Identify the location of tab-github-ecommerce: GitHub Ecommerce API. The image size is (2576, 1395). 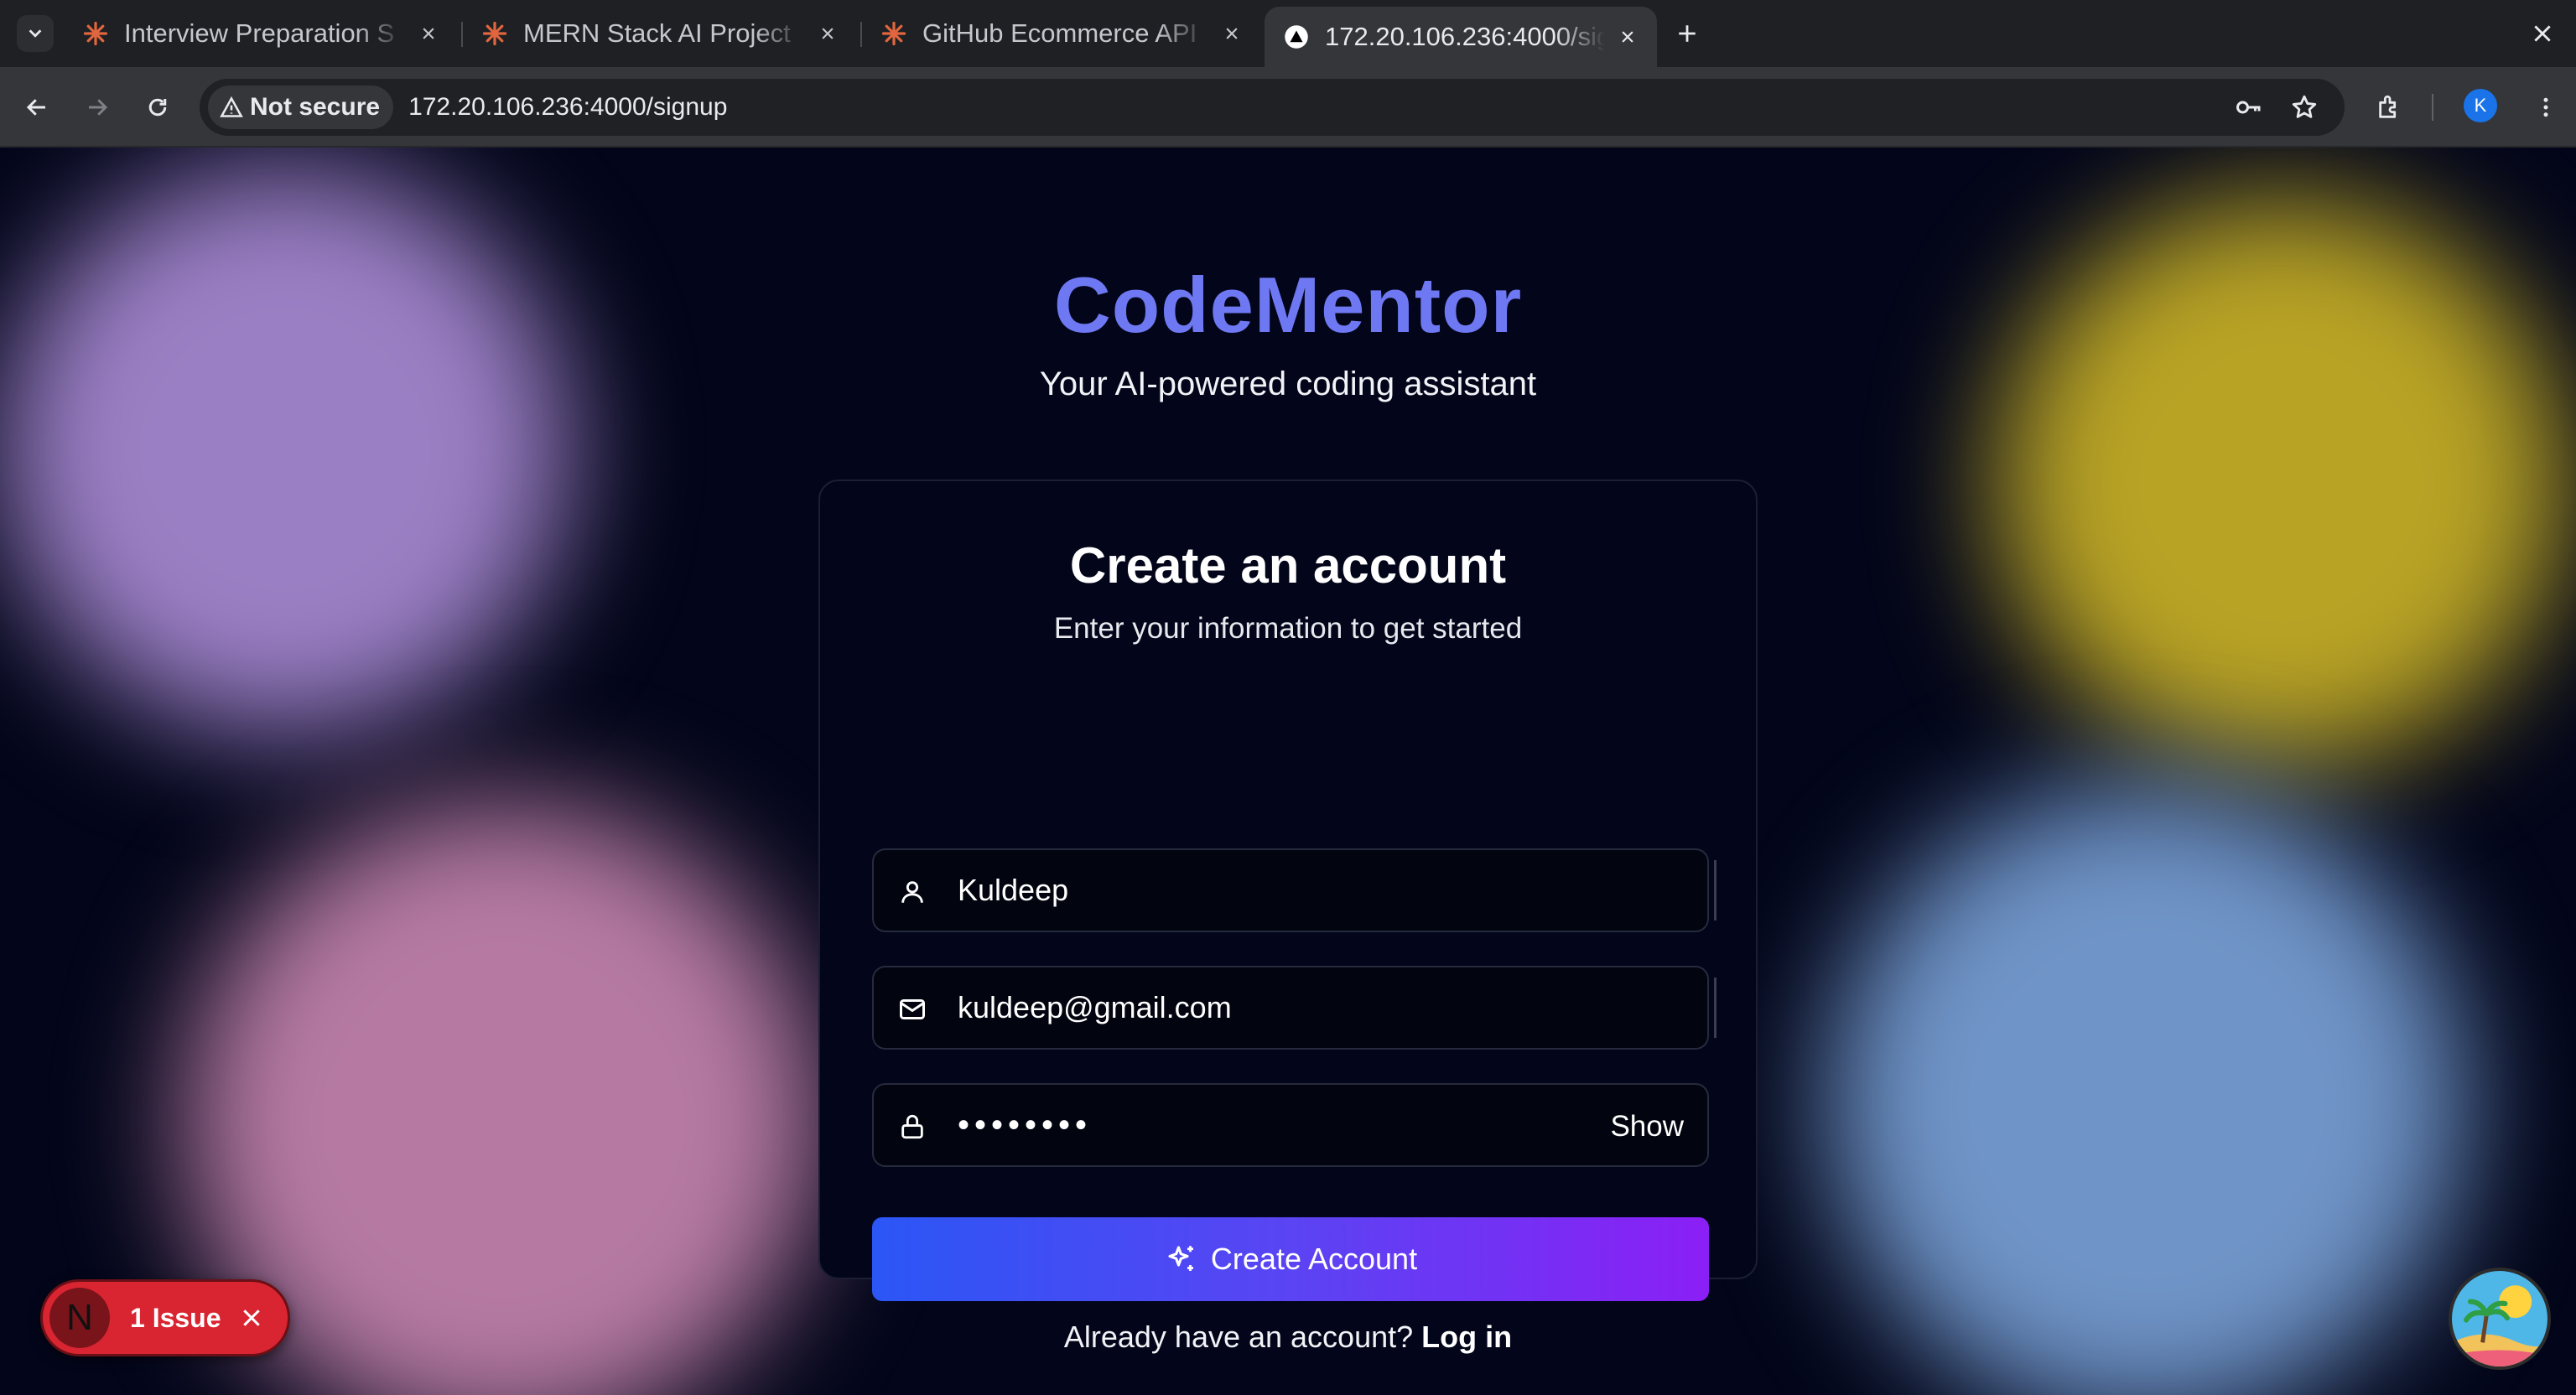
(1061, 33).